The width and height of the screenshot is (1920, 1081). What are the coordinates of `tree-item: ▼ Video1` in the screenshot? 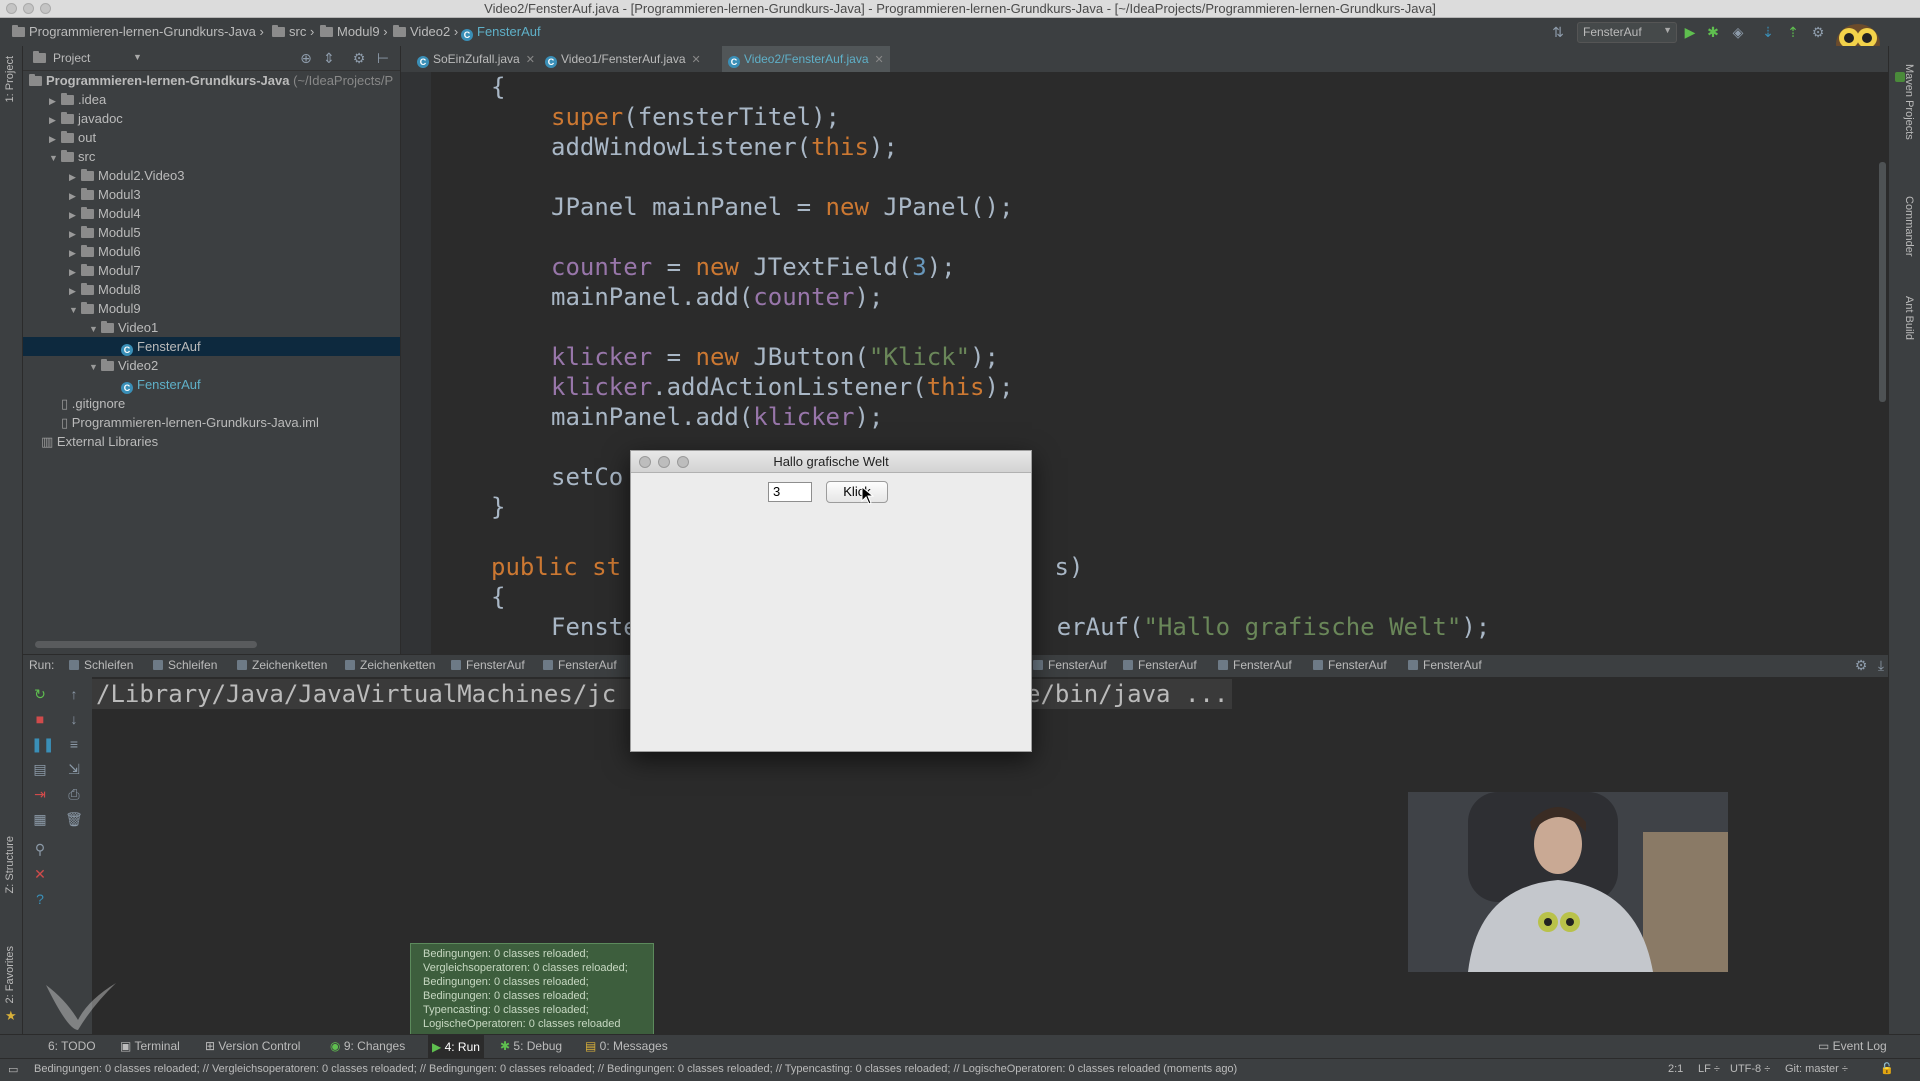 It's located at (211, 327).